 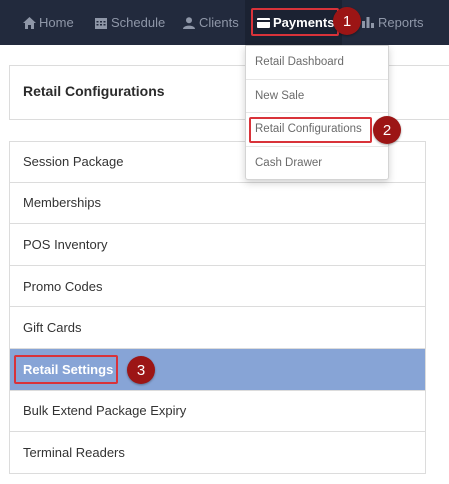 I want to click on home-icon, so click(x=29, y=23).